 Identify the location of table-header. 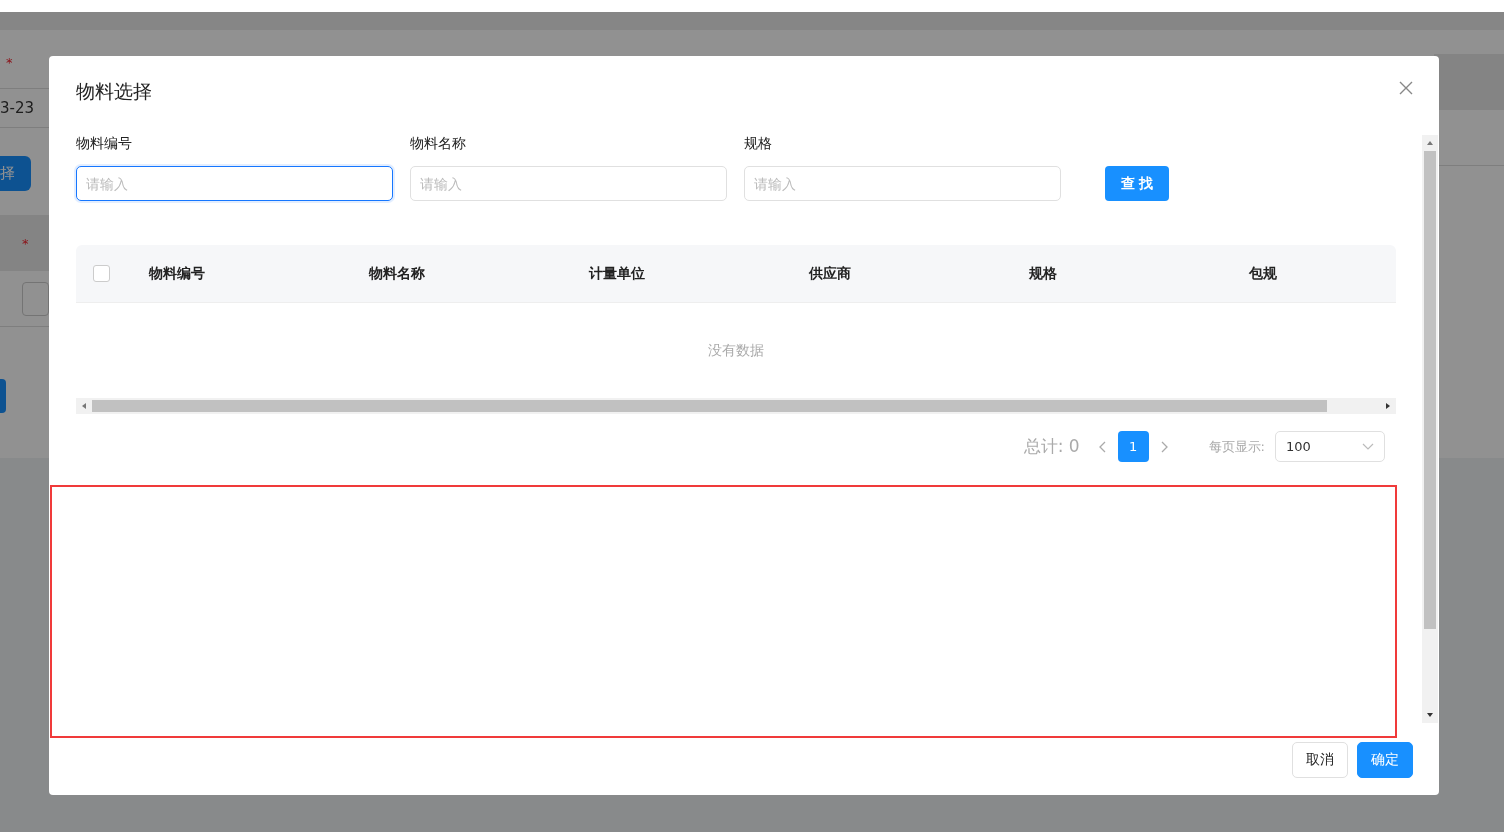
(1469, 82).